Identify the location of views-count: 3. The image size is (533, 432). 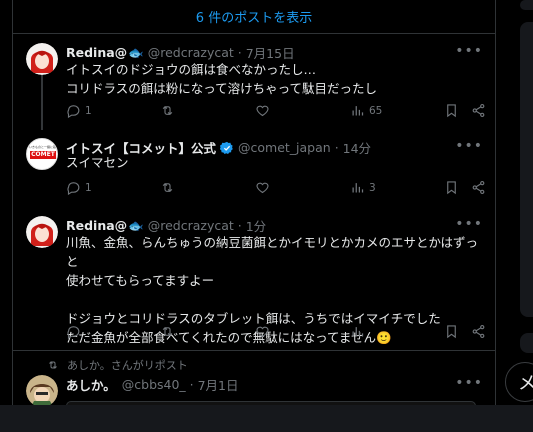
(372, 187).